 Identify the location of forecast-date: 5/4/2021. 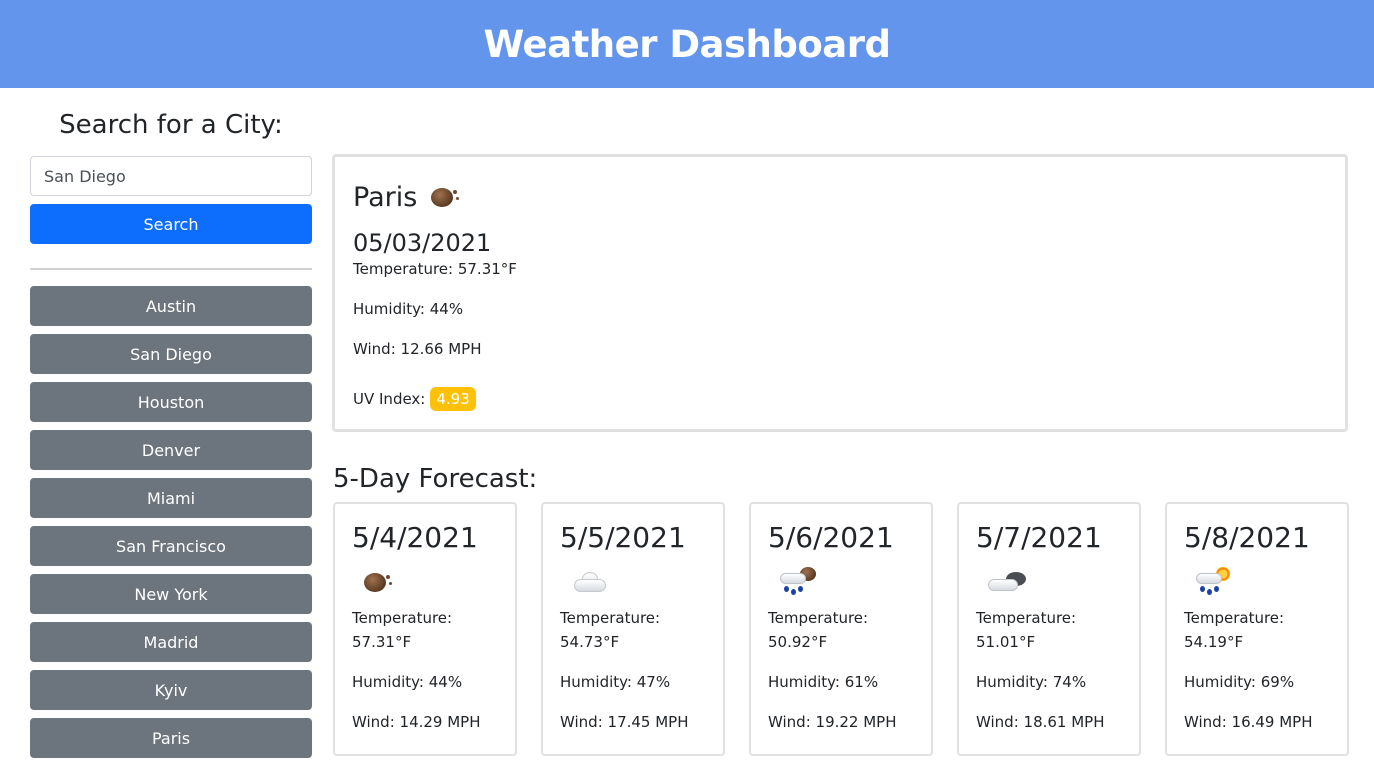
(415, 537).